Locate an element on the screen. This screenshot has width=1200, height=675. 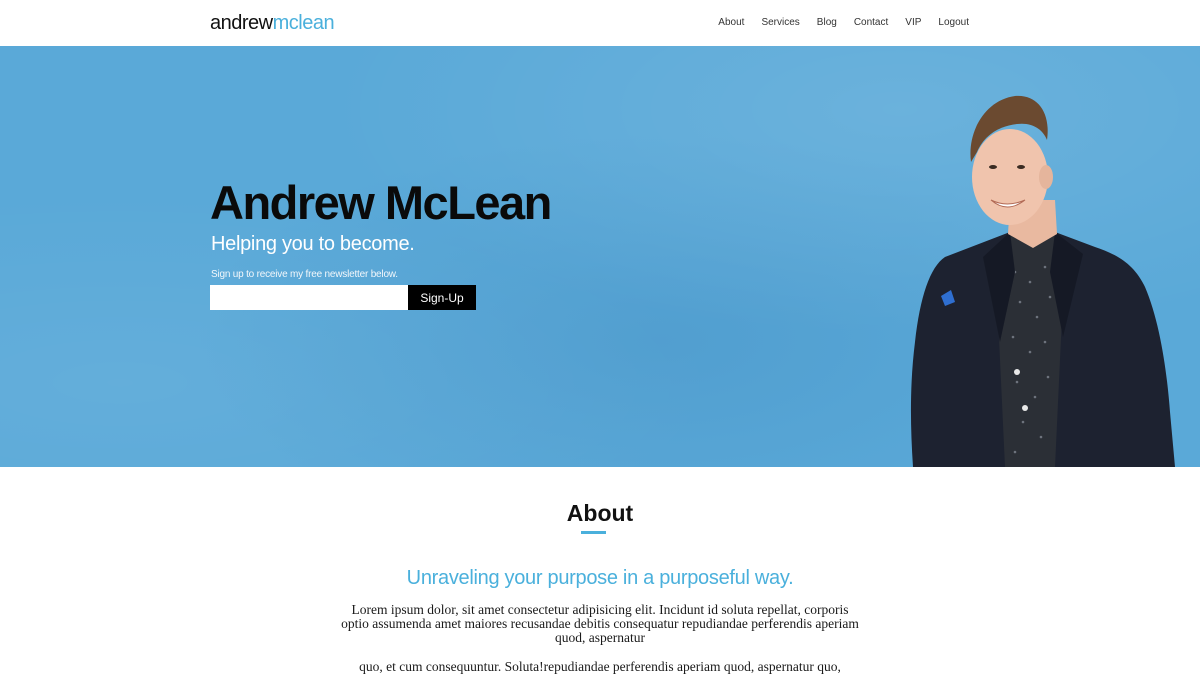
nav-link-services: Services is located at coordinates (780, 23).